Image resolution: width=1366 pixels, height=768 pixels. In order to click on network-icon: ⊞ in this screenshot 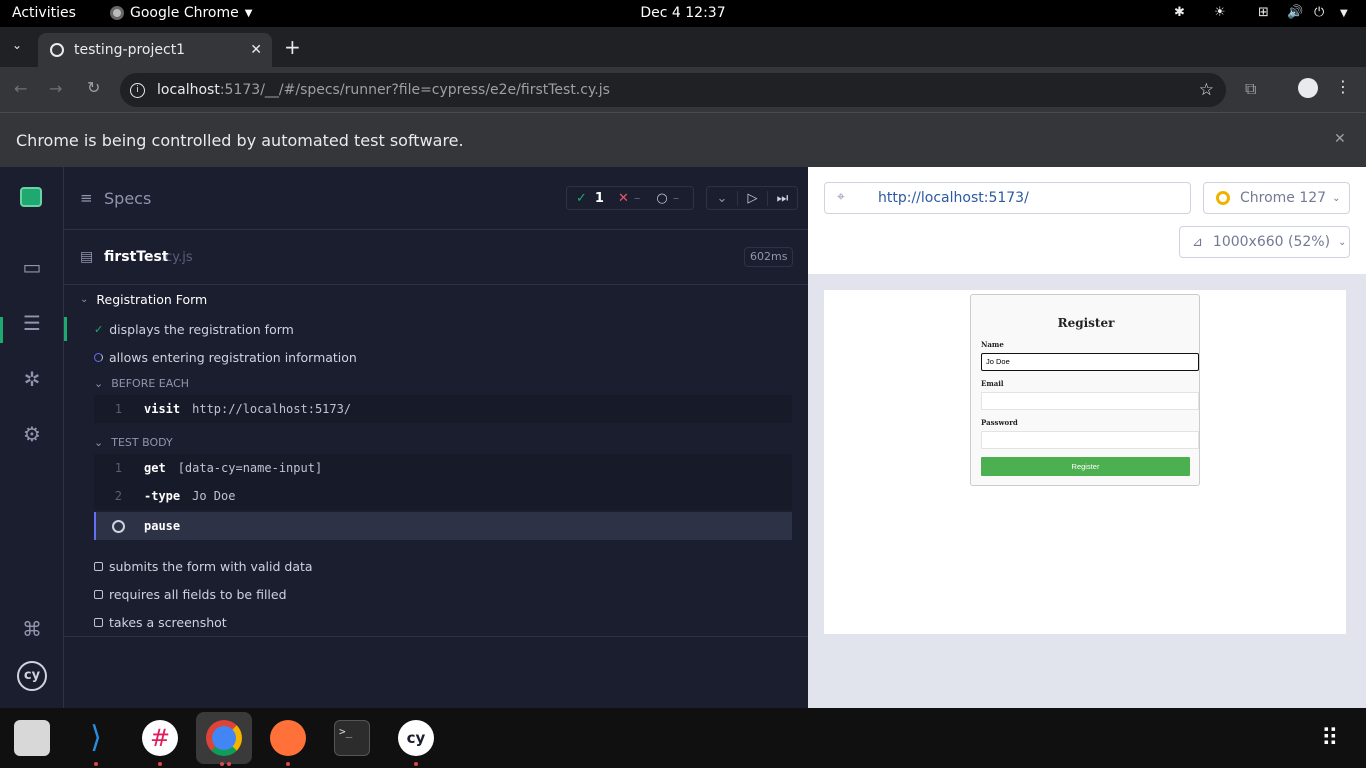, I will do `click(1263, 12)`.